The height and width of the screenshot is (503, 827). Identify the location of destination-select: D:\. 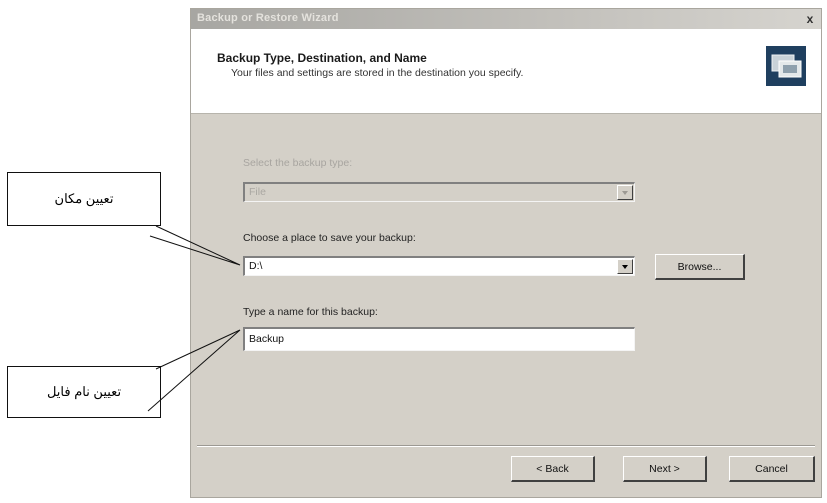
(439, 266).